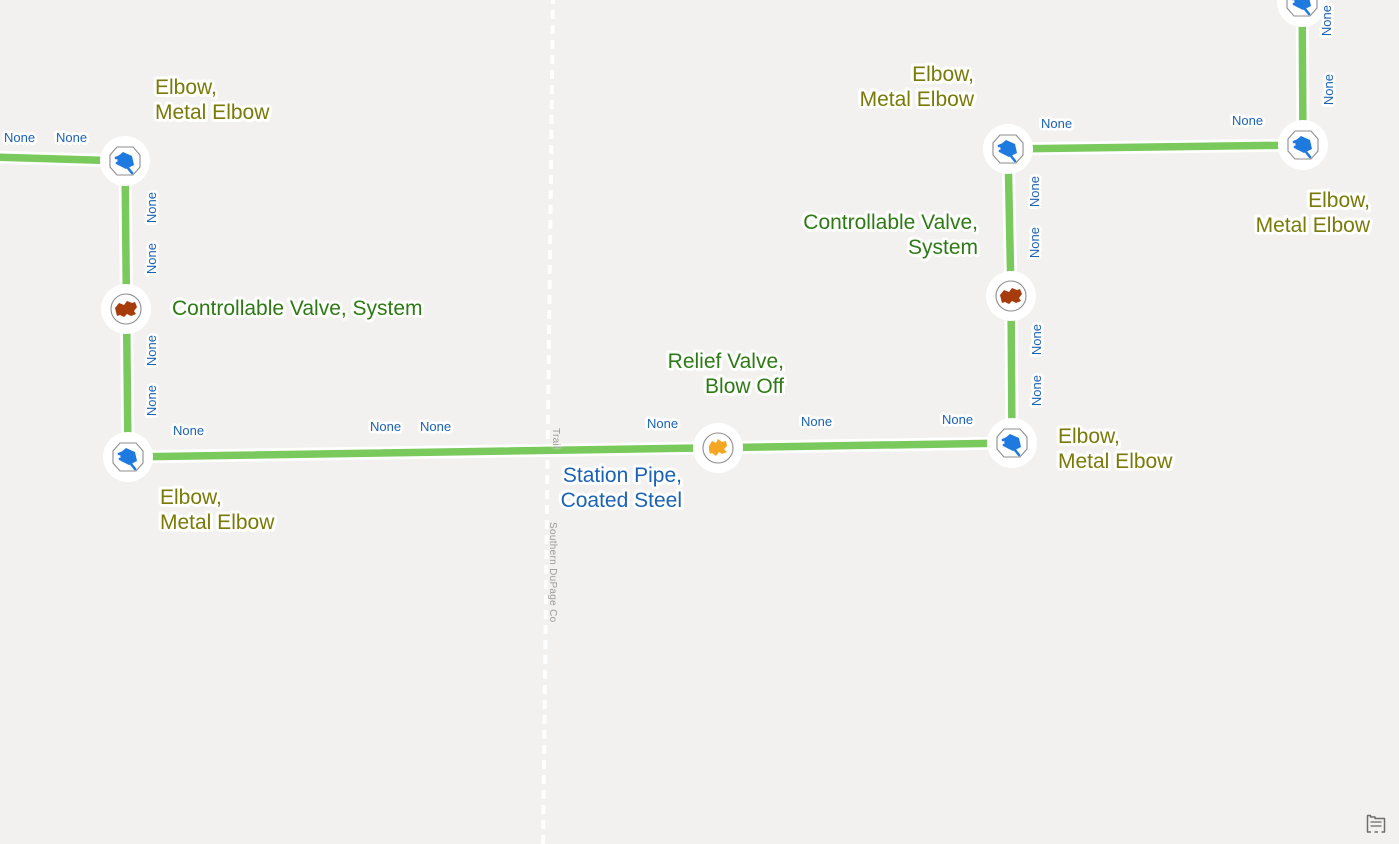 This screenshot has height=844, width=1399. What do you see at coordinates (1011, 296) in the screenshot?
I see `valve-node-east` at bounding box center [1011, 296].